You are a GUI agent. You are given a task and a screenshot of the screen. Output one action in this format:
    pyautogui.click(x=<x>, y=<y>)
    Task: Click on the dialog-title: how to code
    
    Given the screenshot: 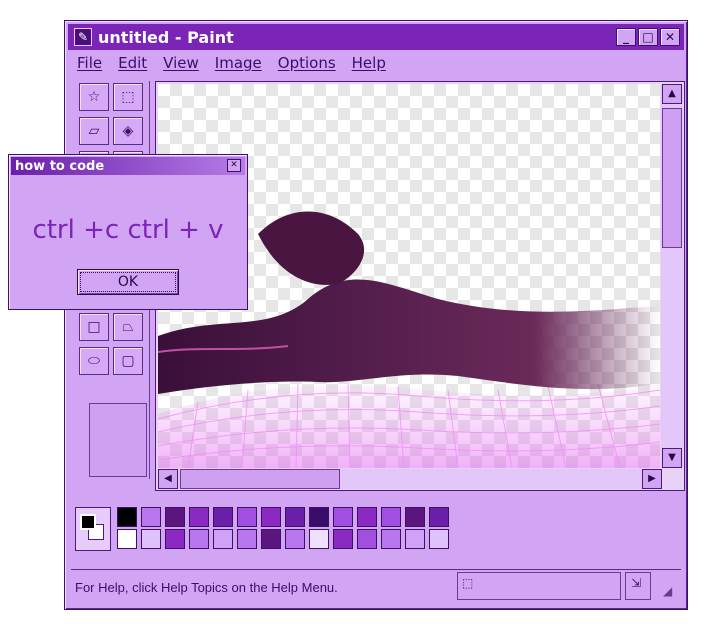 What is the action you would take?
    pyautogui.click(x=60, y=166)
    